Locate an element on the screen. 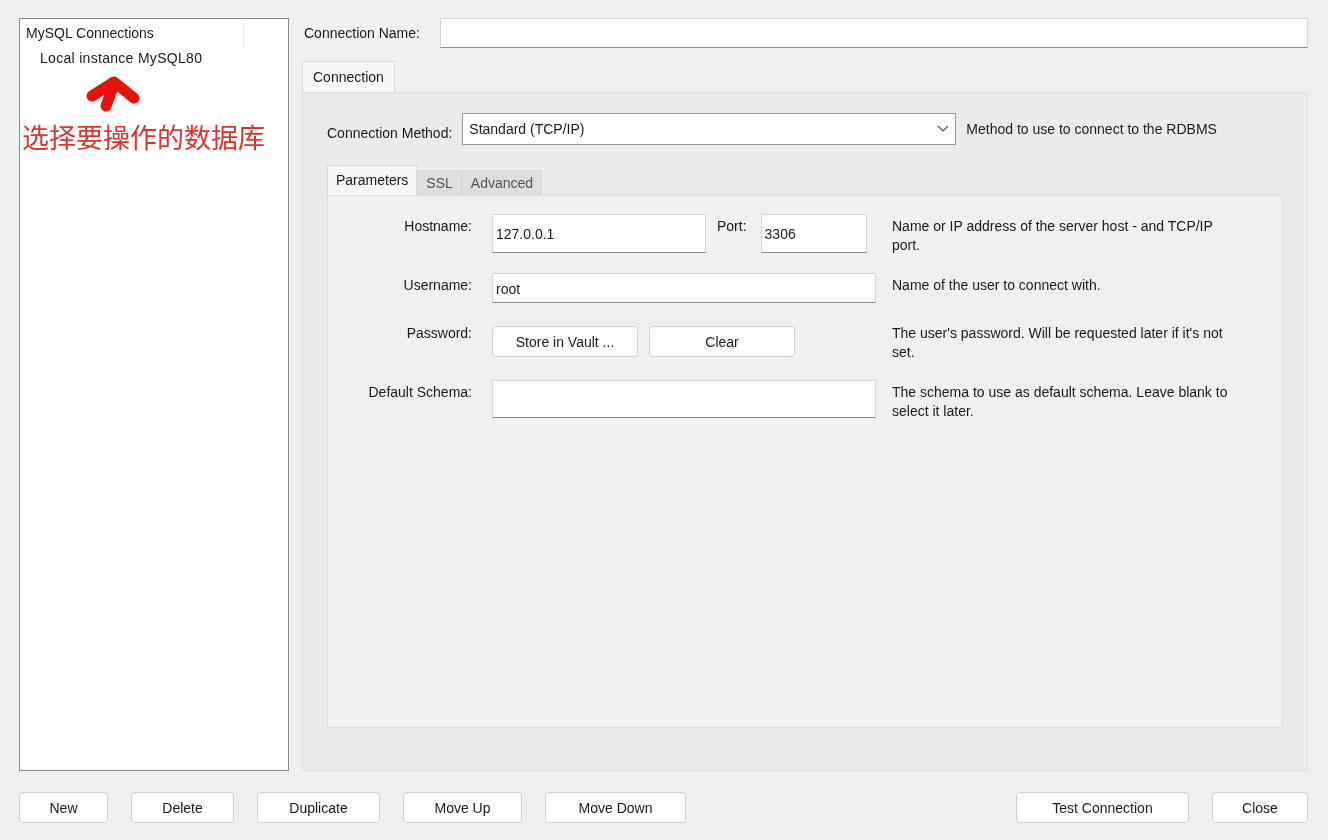  chevron-down-icon is located at coordinates (943, 129).